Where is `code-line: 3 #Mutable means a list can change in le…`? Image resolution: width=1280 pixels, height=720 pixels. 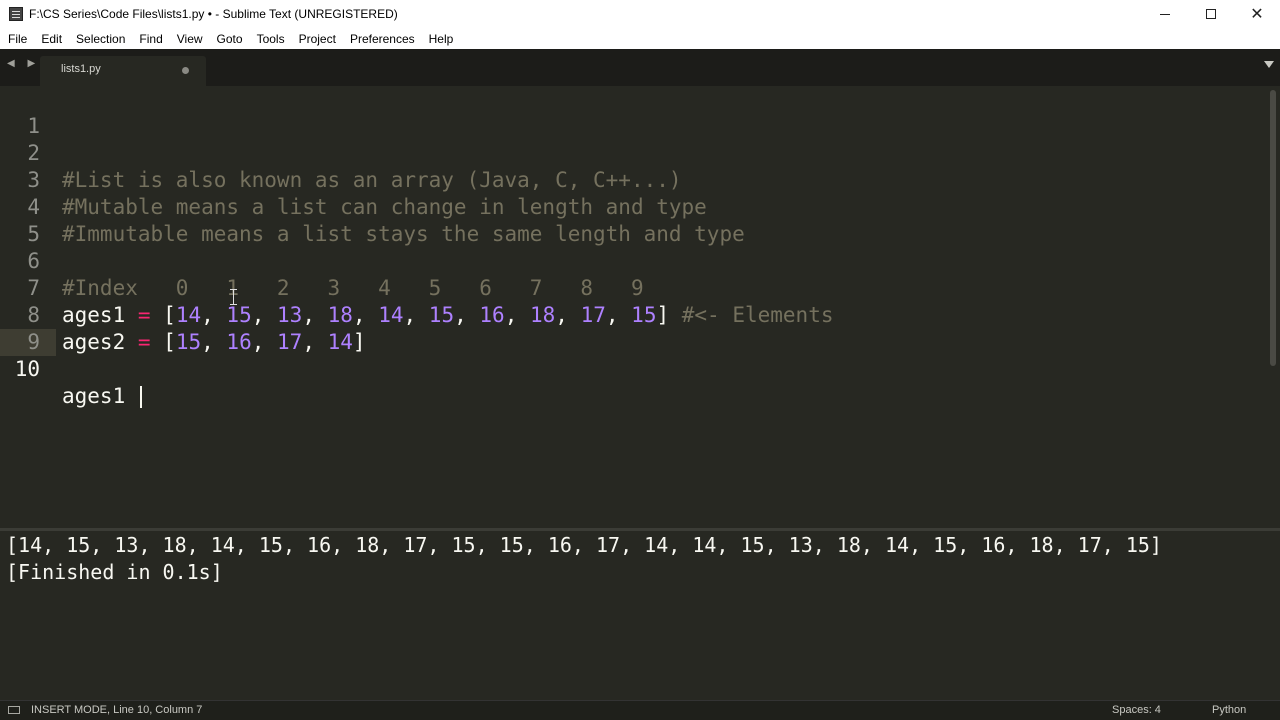
code-line: 3 #Mutable means a list can change in le… is located at coordinates (633, 179).